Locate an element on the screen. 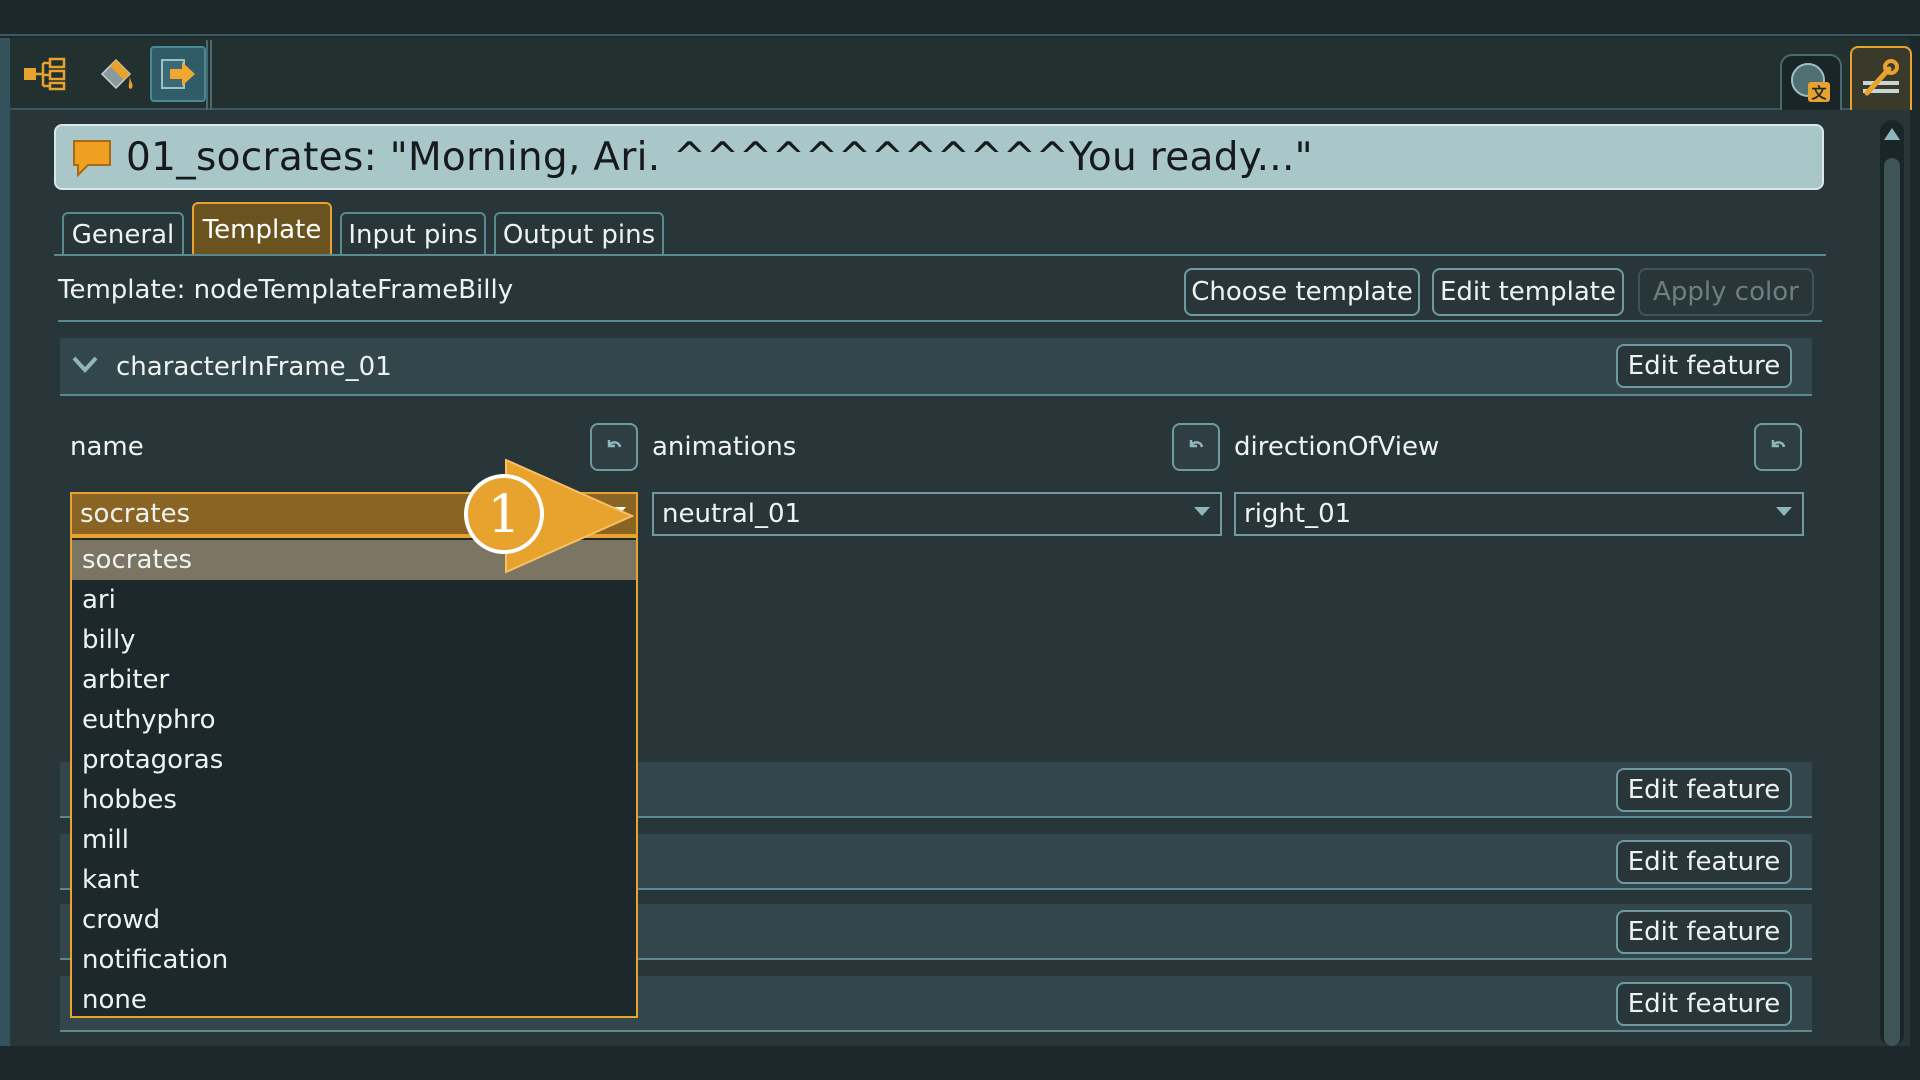 The width and height of the screenshot is (1920, 1080). dropdown-option: arbiter is located at coordinates (354, 680).